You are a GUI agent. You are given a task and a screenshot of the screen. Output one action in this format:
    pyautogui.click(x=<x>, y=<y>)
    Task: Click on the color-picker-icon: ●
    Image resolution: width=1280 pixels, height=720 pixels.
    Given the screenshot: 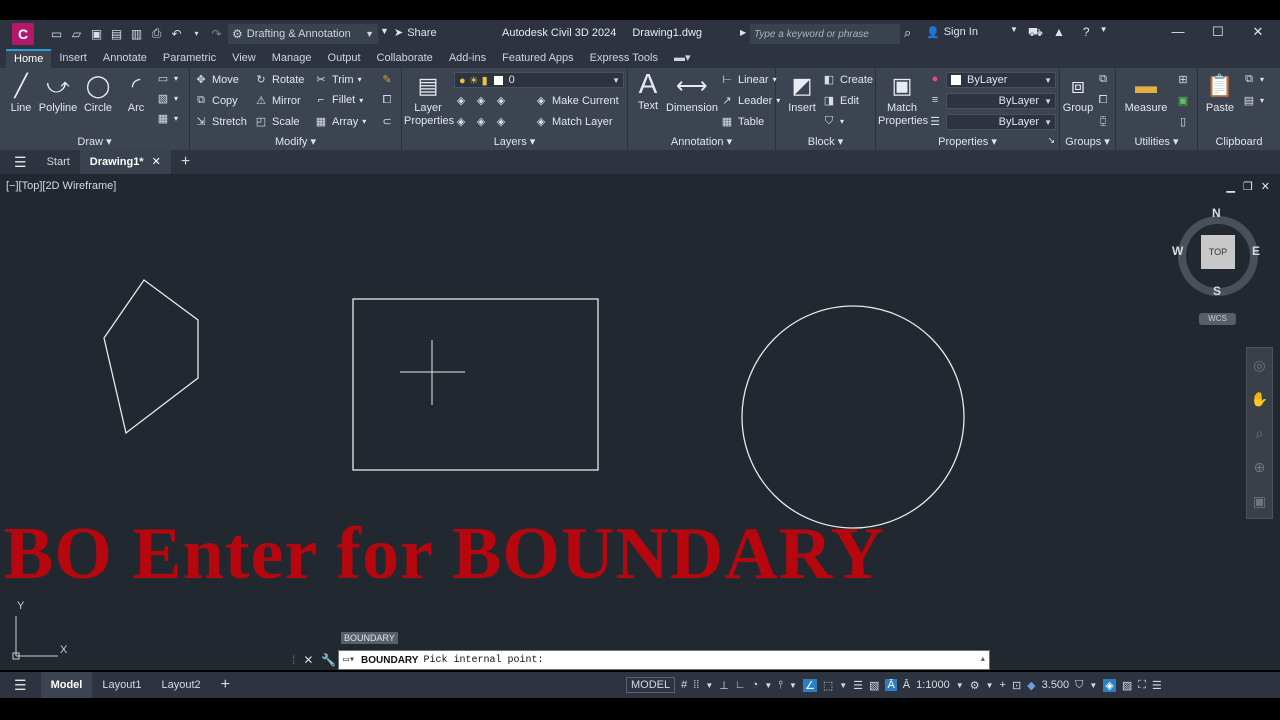 What is the action you would take?
    pyautogui.click(x=935, y=79)
    